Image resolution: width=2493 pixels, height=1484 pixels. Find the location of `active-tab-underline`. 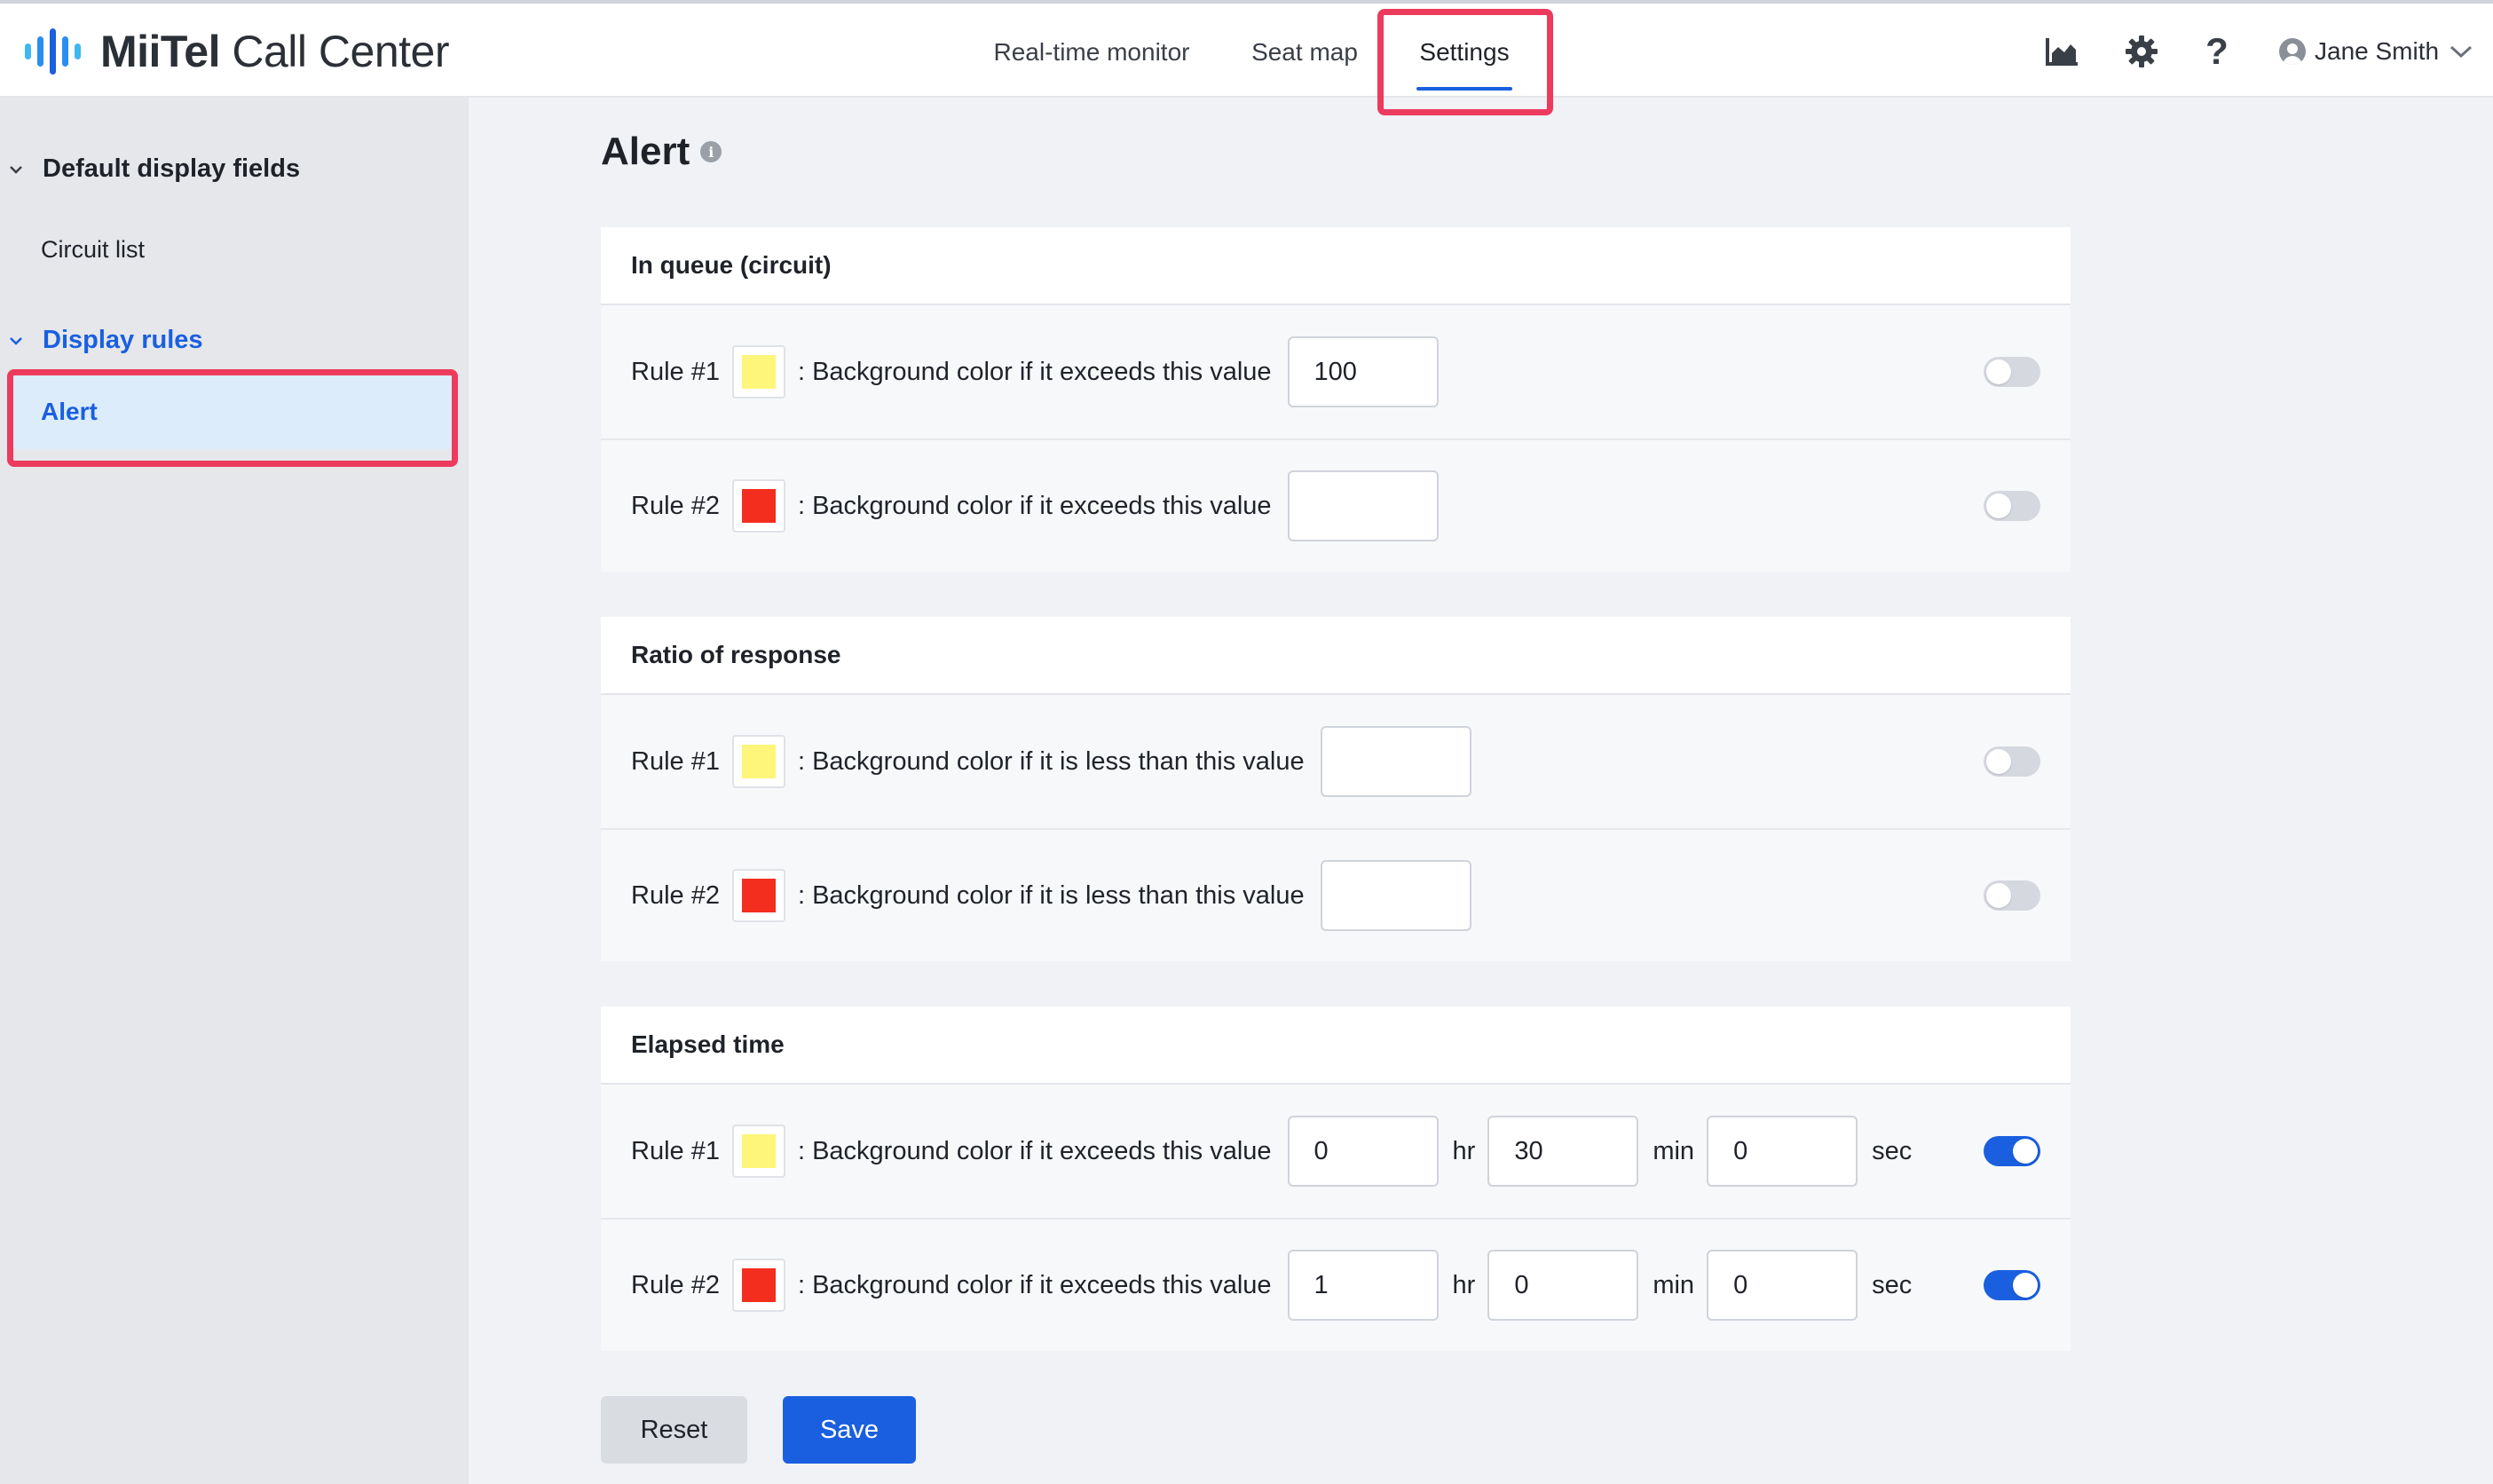

active-tab-underline is located at coordinates (1464, 89).